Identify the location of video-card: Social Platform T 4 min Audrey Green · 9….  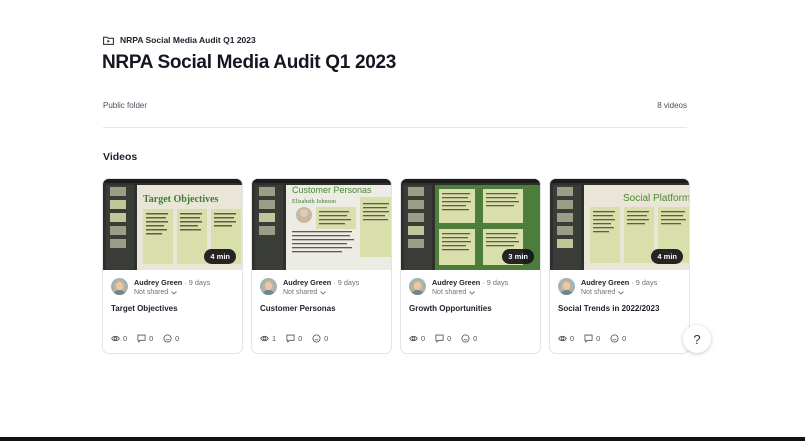
(619, 266).